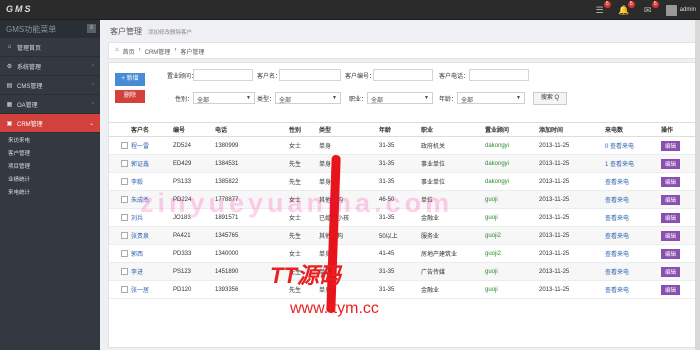 This screenshot has height=350, width=700. I want to click on customer-job: 事业单位, so click(433, 165).